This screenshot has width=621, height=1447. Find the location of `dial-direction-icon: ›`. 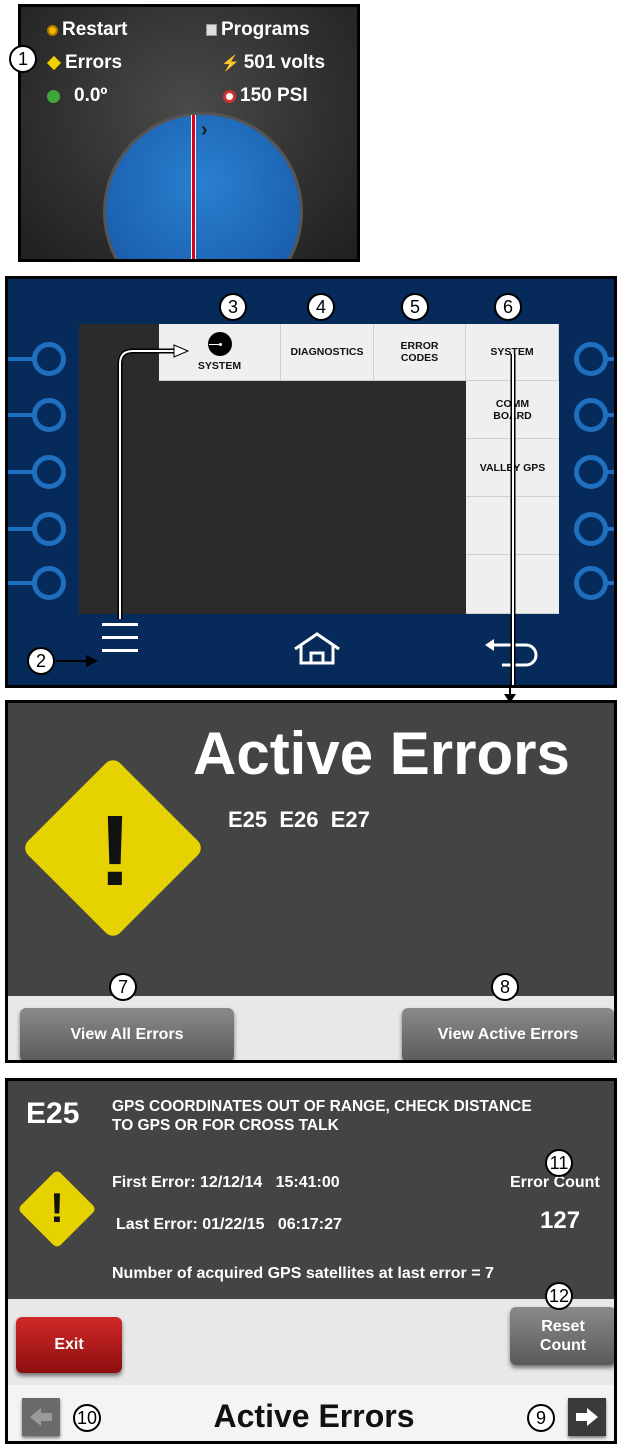

dial-direction-icon: › is located at coordinates (204, 130).